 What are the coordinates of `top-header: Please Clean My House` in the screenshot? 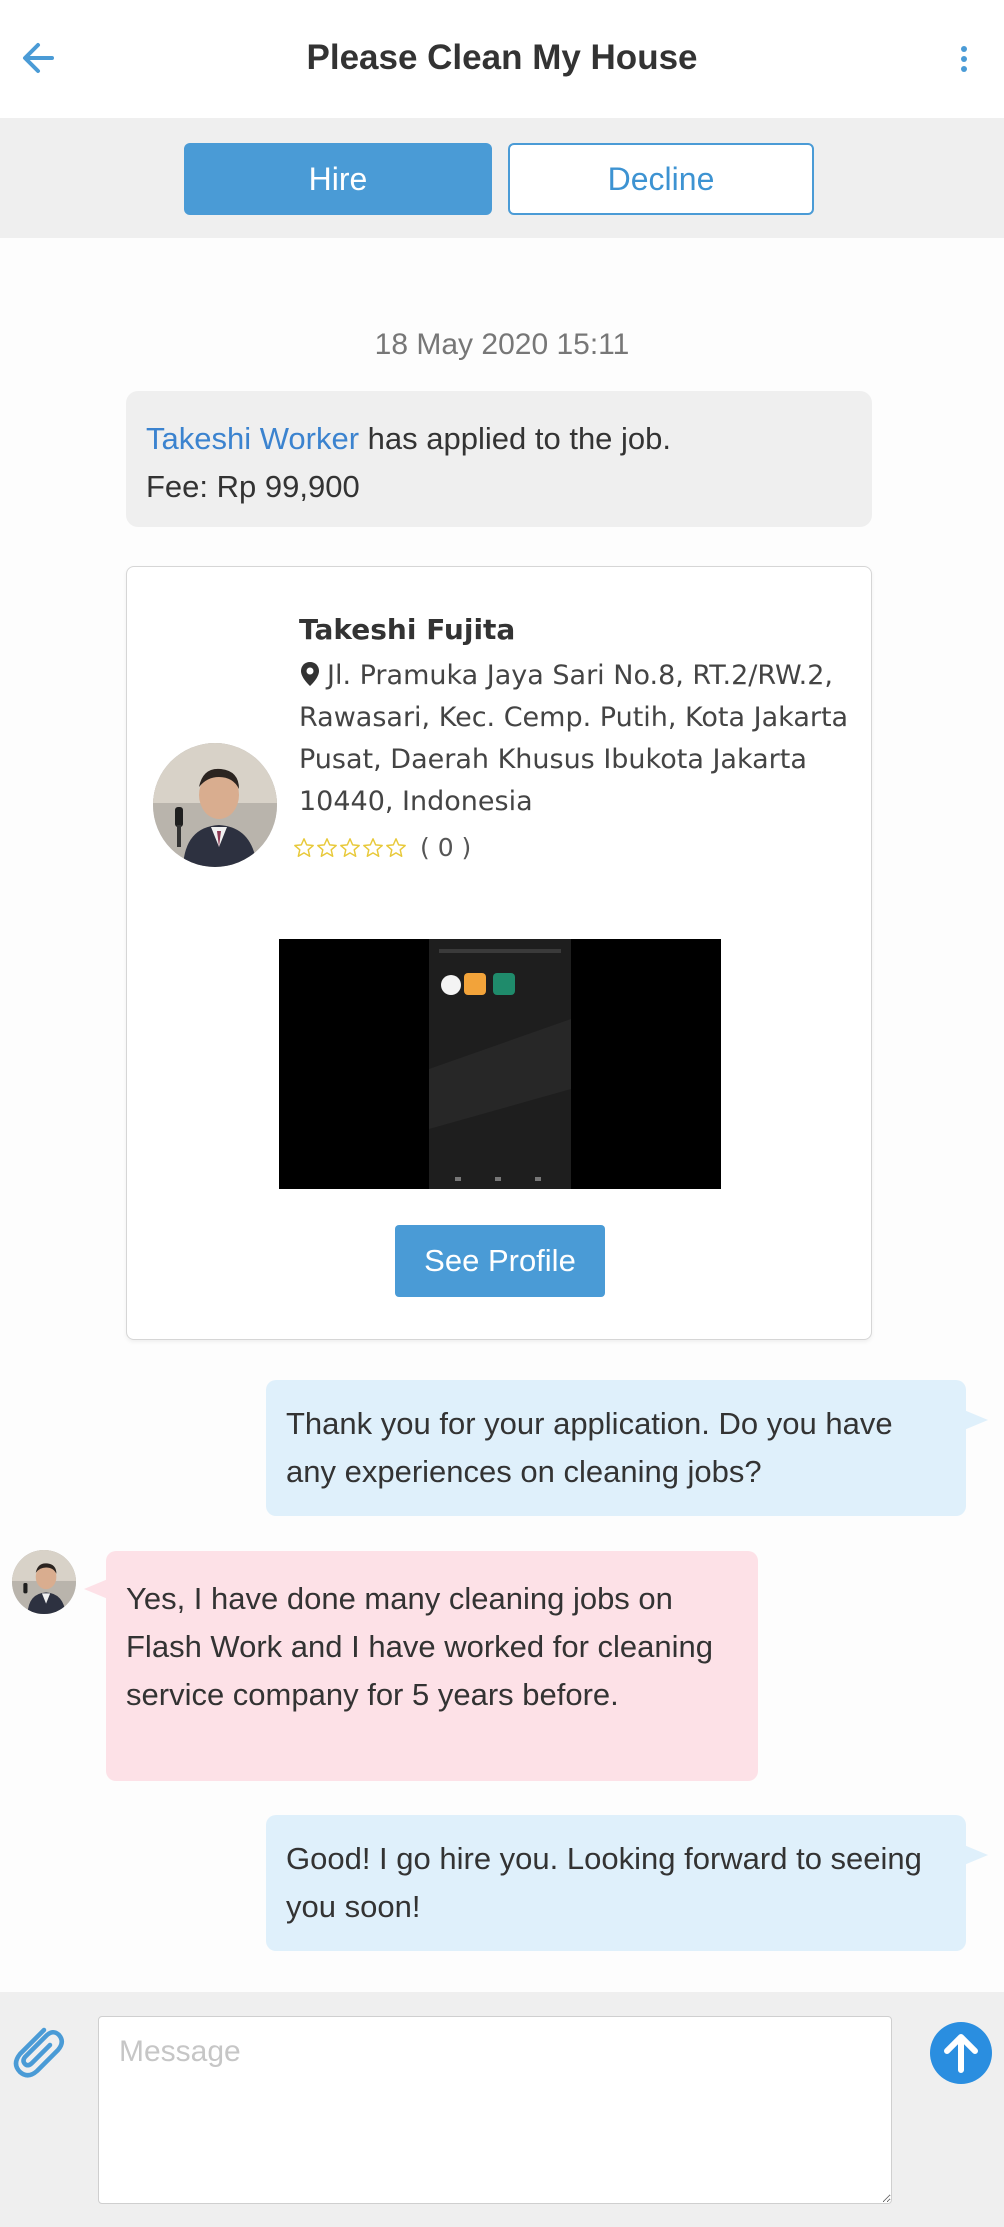 It's located at (502, 59).